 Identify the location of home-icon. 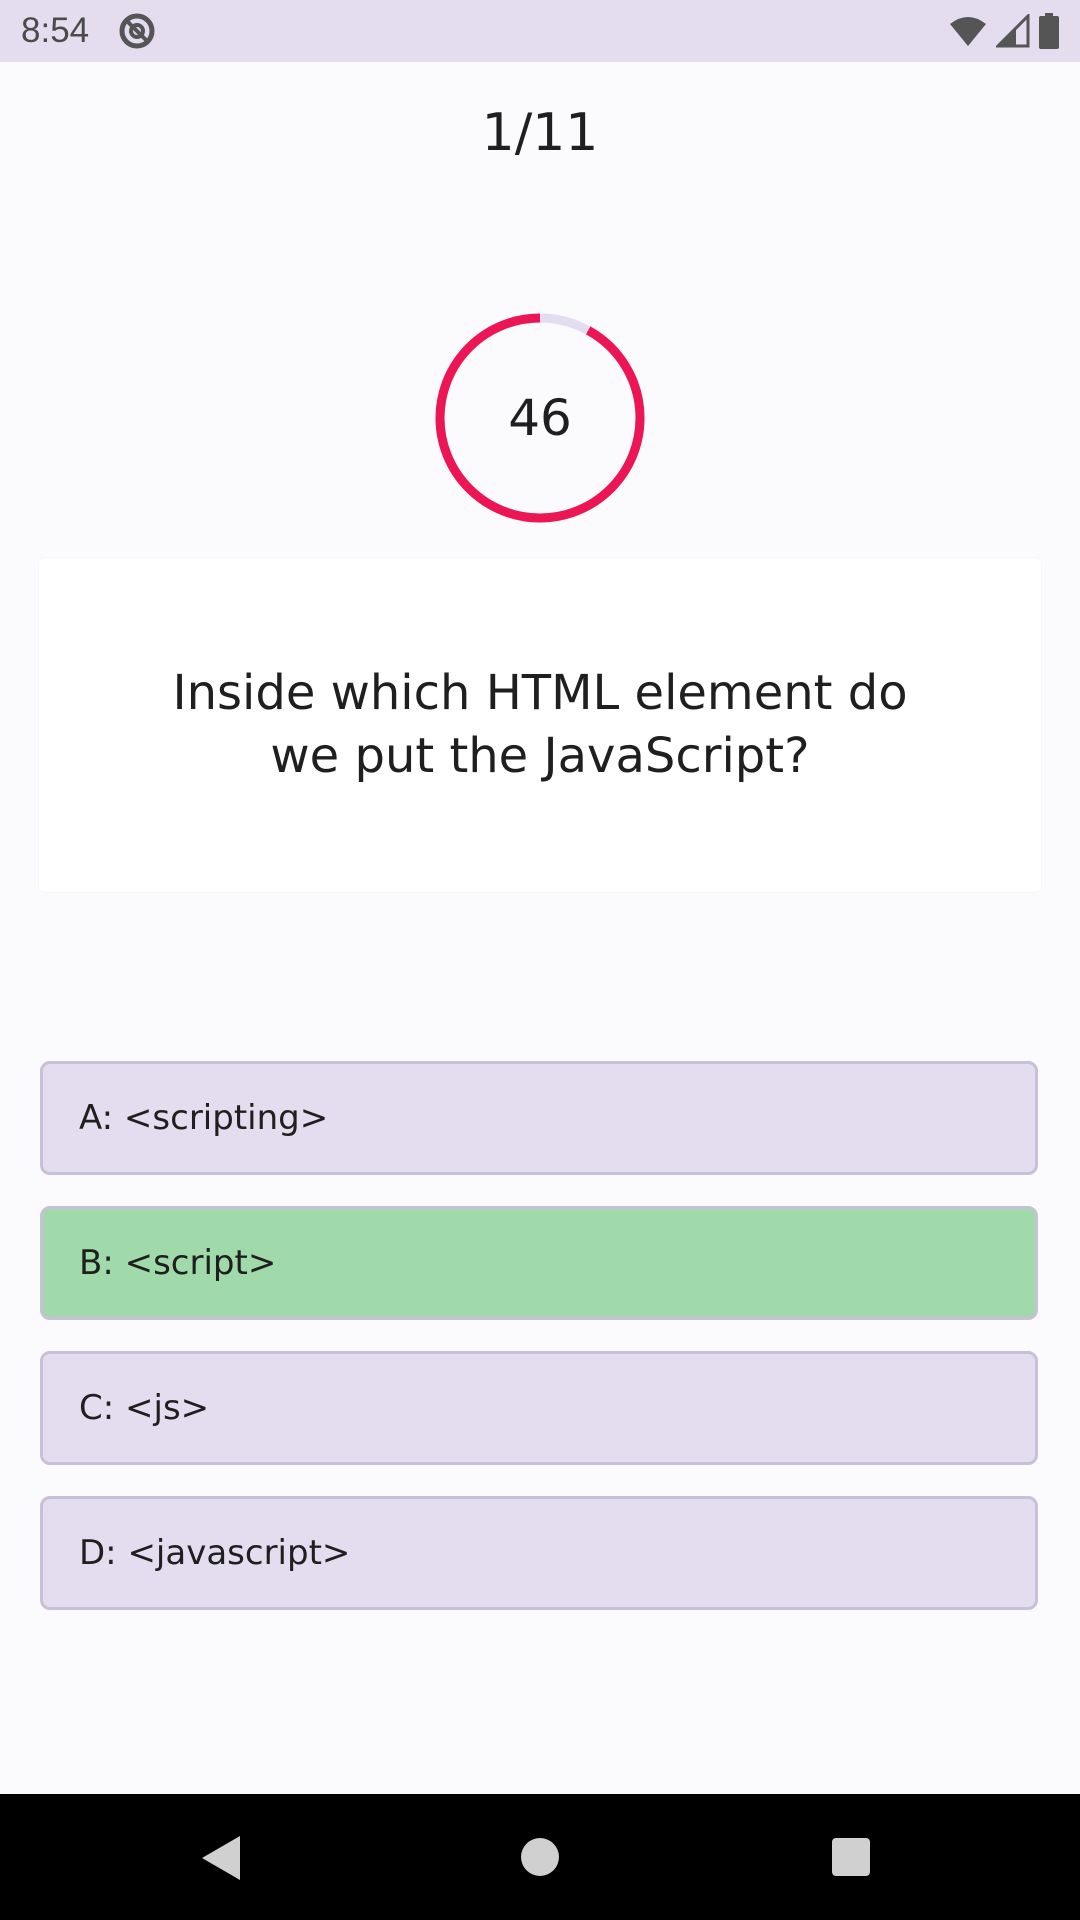
(540, 1857).